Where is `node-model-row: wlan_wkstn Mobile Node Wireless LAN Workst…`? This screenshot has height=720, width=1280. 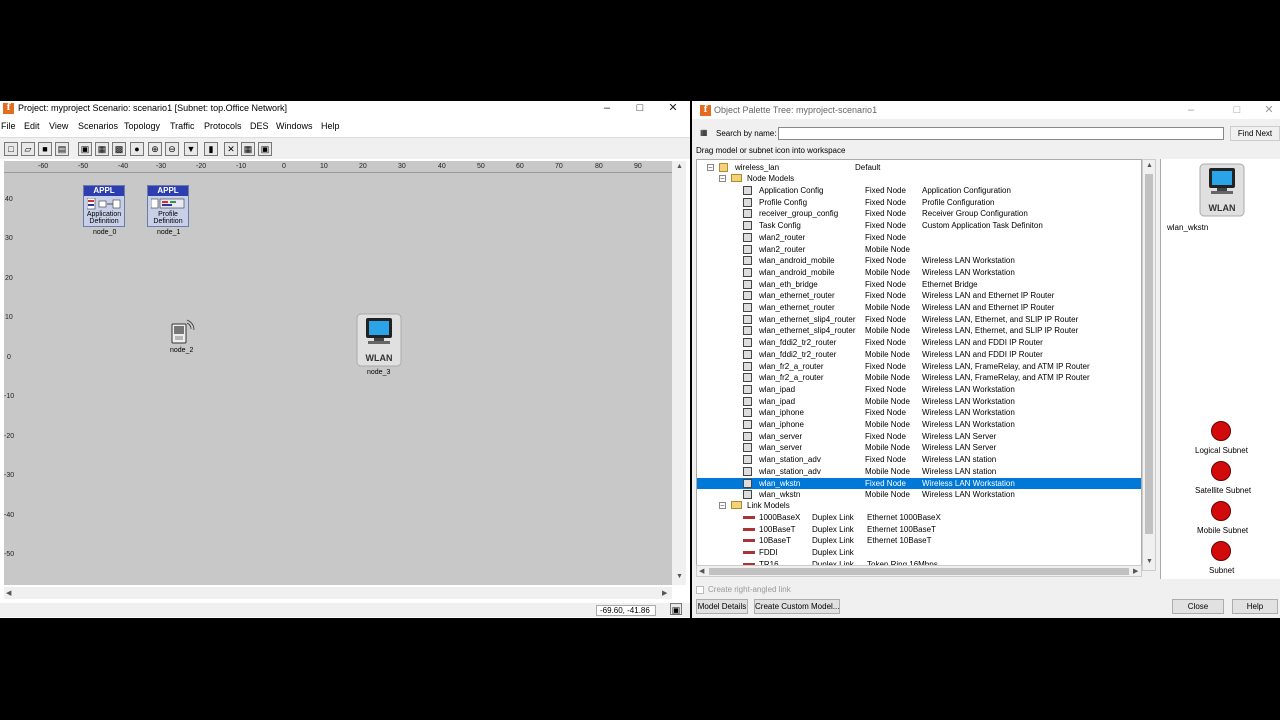 node-model-row: wlan_wkstn Mobile Node Wireless LAN Workst… is located at coordinates (919, 494).